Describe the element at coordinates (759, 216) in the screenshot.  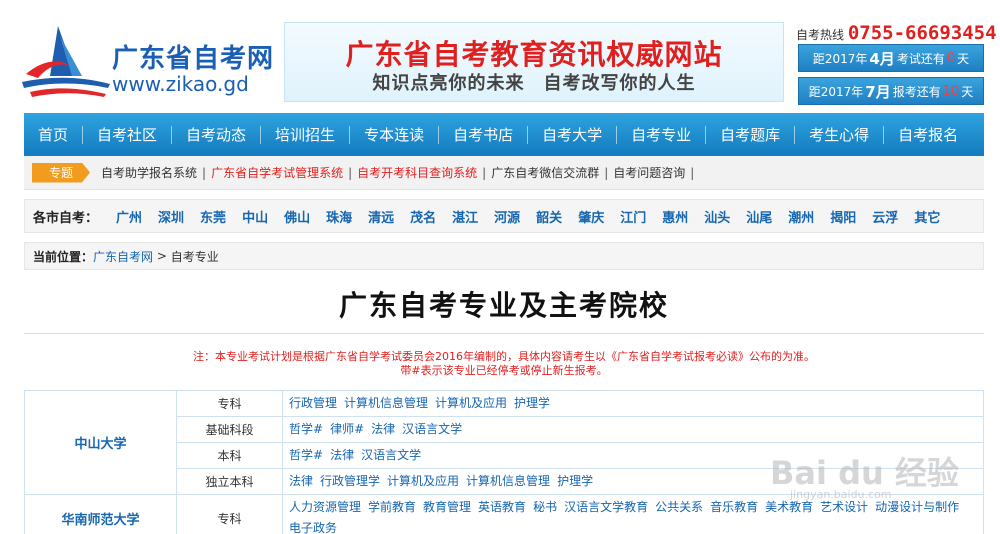
I see `city-link: 汕尾` at that location.